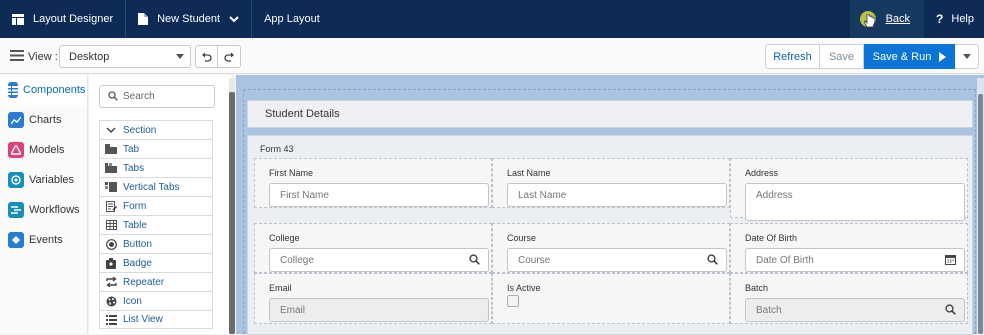  Describe the element at coordinates (156, 167) in the screenshot. I see `component-tabs: Tabs` at that location.